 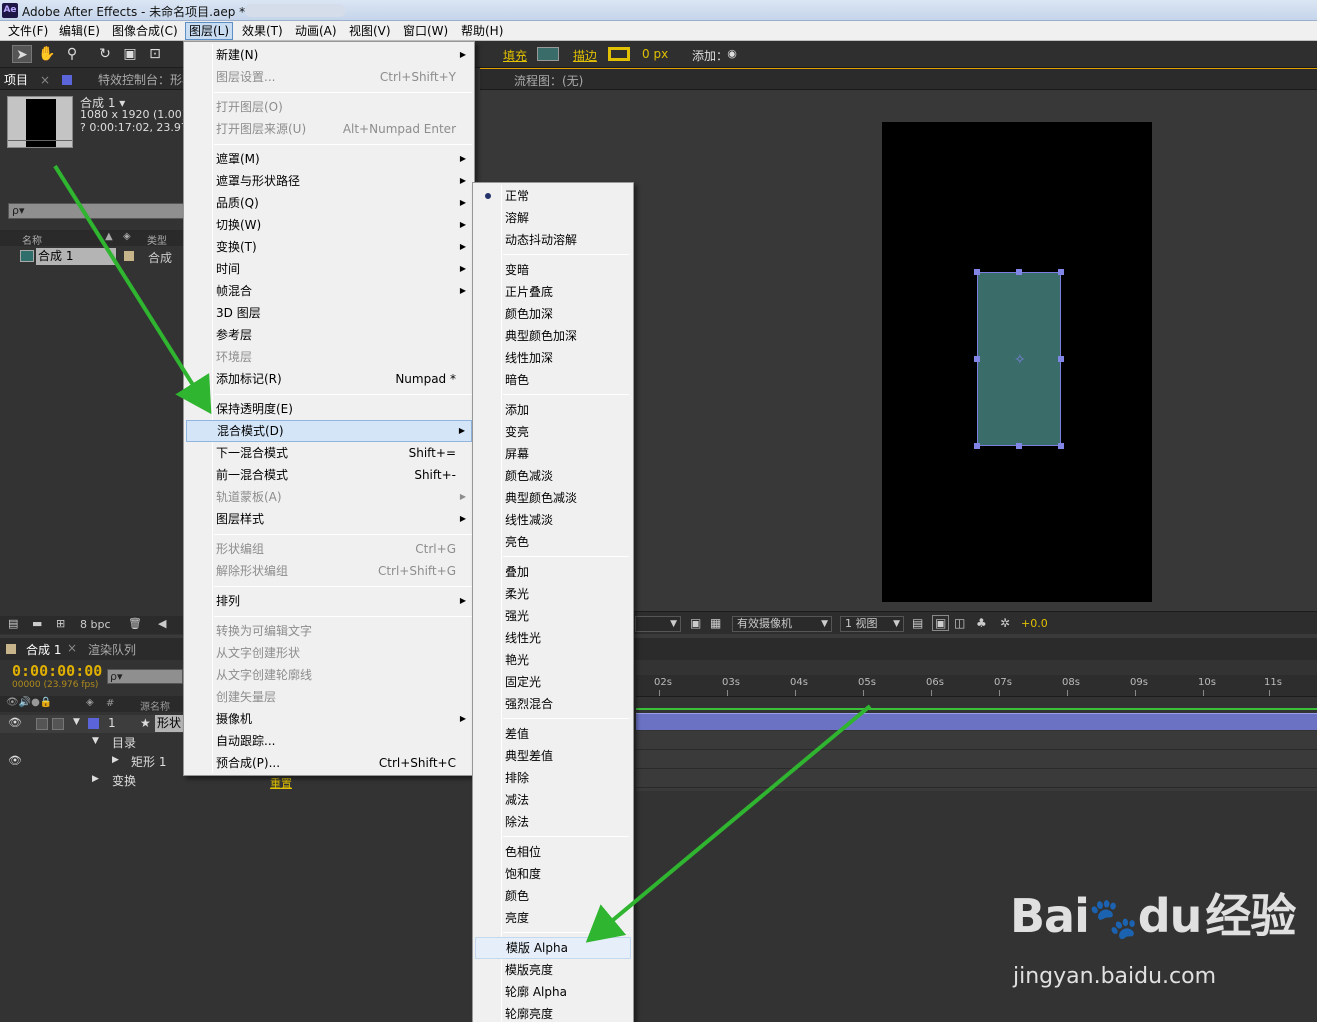 I want to click on fill-label: 填充, so click(x=515, y=55).